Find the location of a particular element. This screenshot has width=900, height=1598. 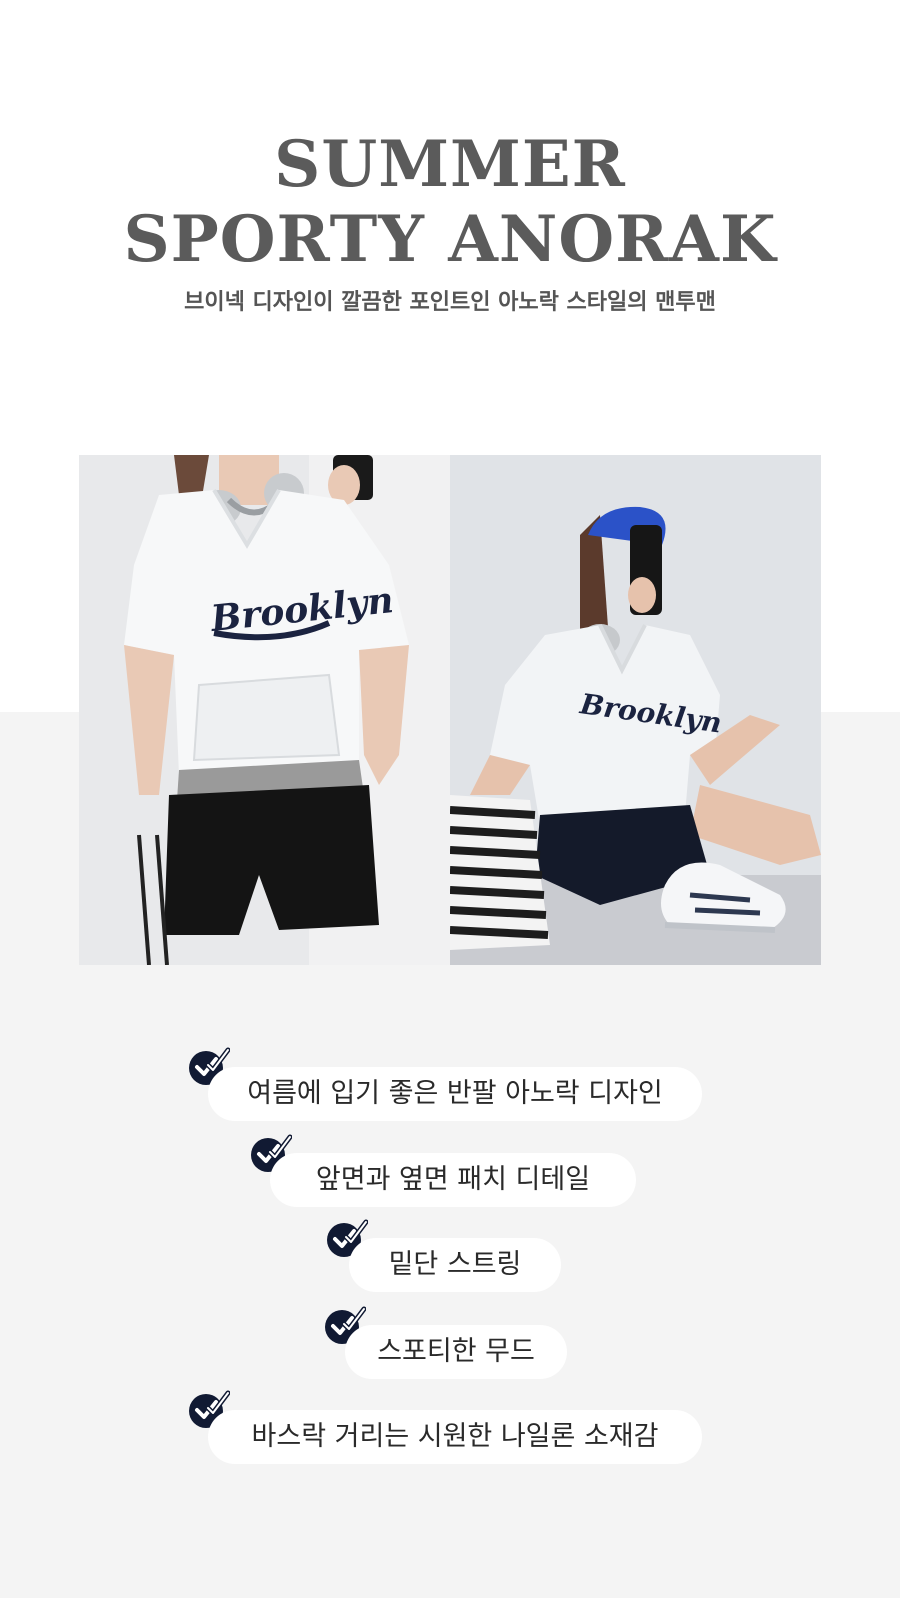

product-photo-standing: Brooklyn is located at coordinates (264, 710).